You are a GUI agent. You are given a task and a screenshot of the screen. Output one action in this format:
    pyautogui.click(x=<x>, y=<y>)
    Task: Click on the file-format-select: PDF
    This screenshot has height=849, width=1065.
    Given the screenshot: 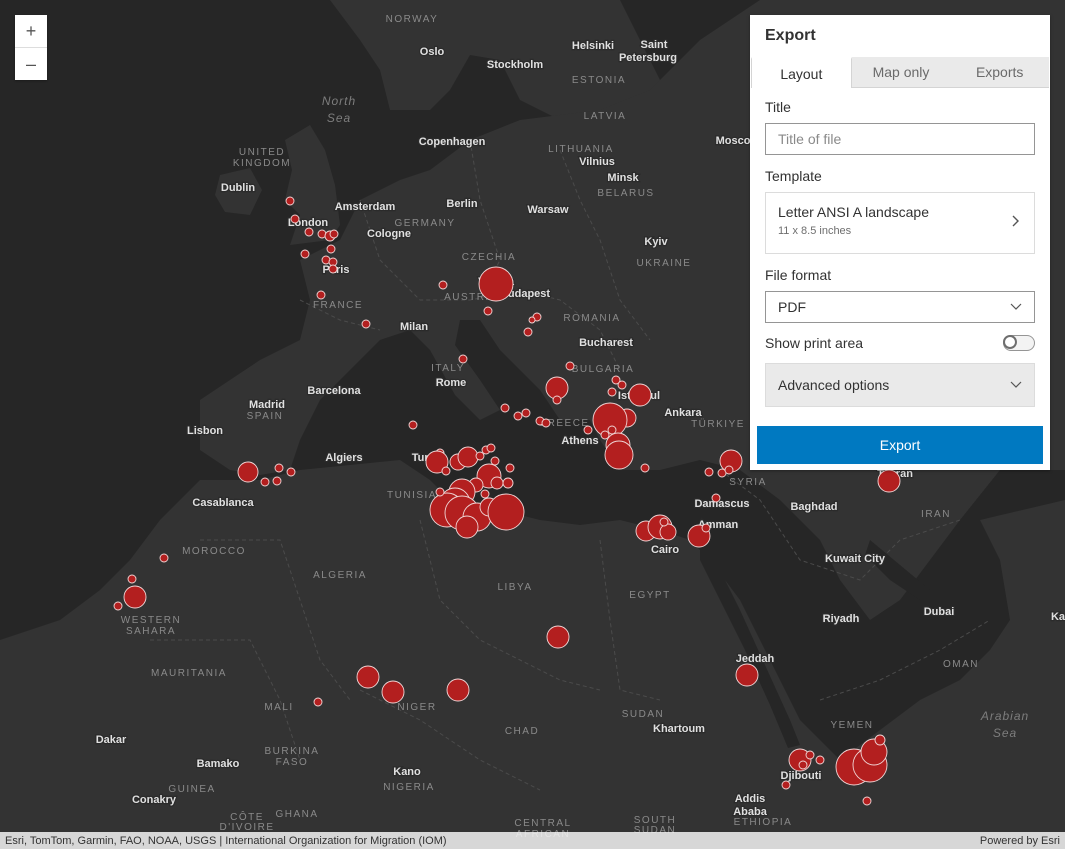 What is the action you would take?
    pyautogui.click(x=900, y=307)
    